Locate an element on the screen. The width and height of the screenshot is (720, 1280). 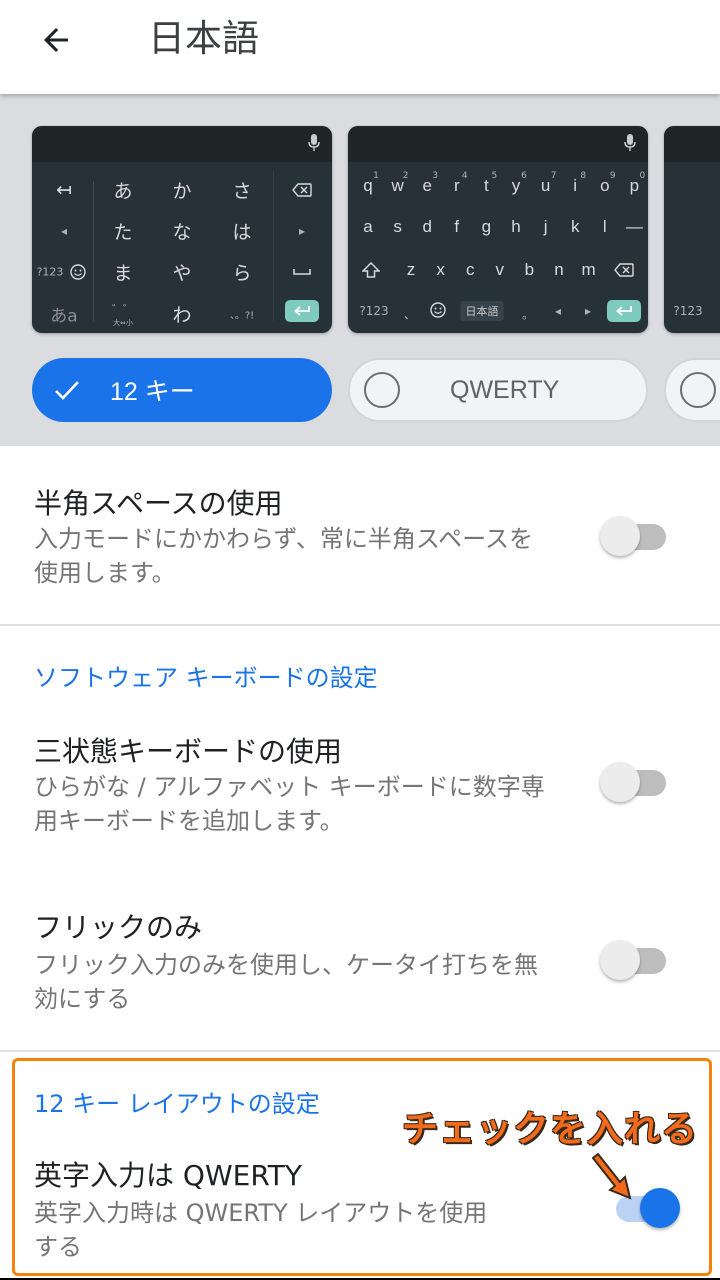
pref-summary: ひらがな / アルファベット キーボードに数字専用キーボードを追加します。 is located at coordinates (289, 804).